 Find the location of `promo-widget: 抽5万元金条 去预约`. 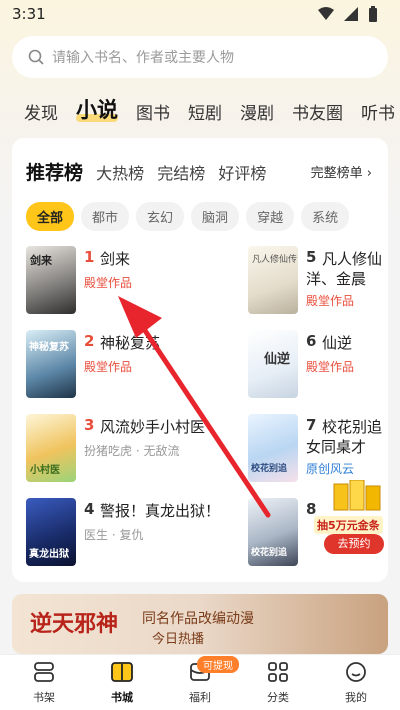

promo-widget: 抽5万元金条 去预约 is located at coordinates (353, 517).